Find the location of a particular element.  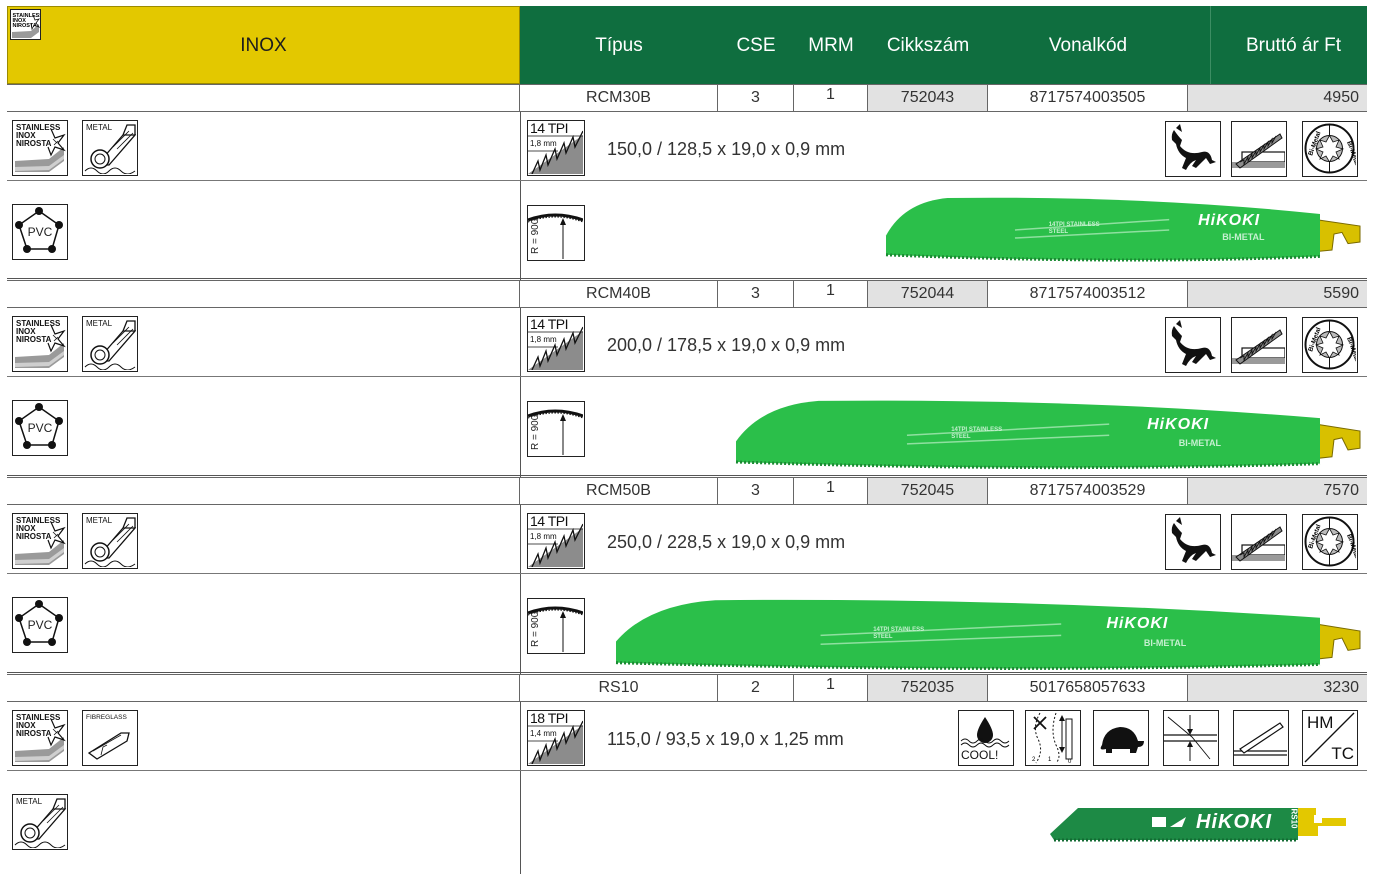

col-article: Cikkszám is located at coordinates (928, 45).